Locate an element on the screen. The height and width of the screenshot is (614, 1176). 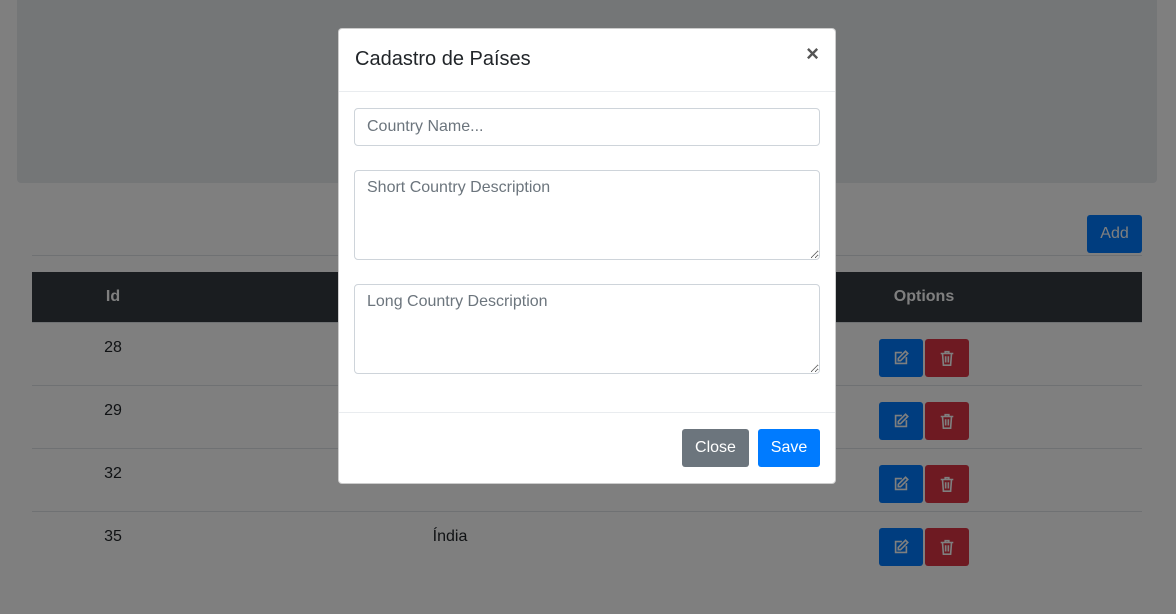
modal-footer: Close Save is located at coordinates (587, 447).